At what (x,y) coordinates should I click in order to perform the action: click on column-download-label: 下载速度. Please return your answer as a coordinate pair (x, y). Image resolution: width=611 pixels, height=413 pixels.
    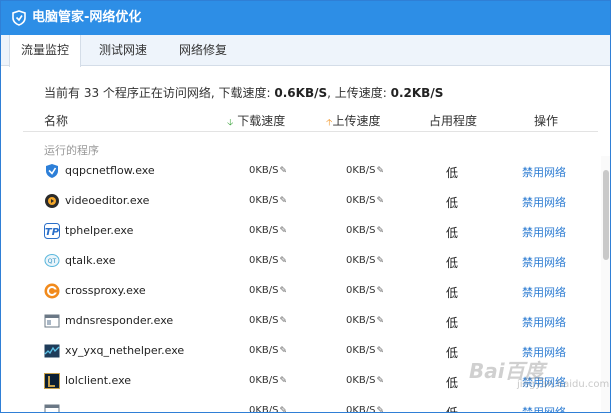
    Looking at the image, I should click on (261, 121).